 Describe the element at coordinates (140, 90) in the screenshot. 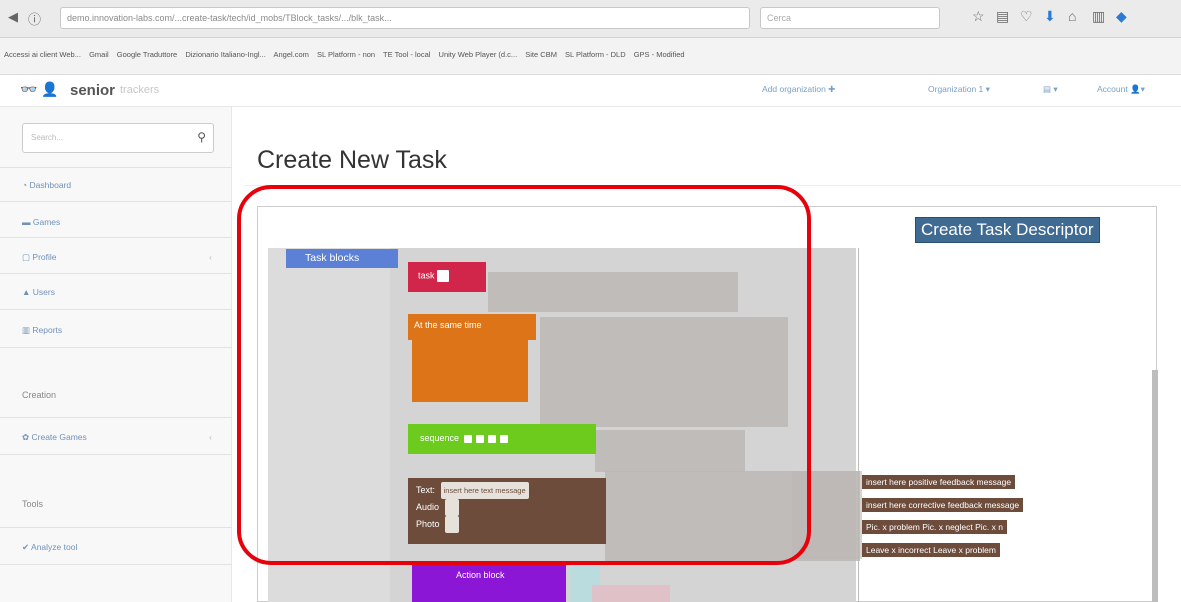

I see `brand-subtitle: trackers` at that location.